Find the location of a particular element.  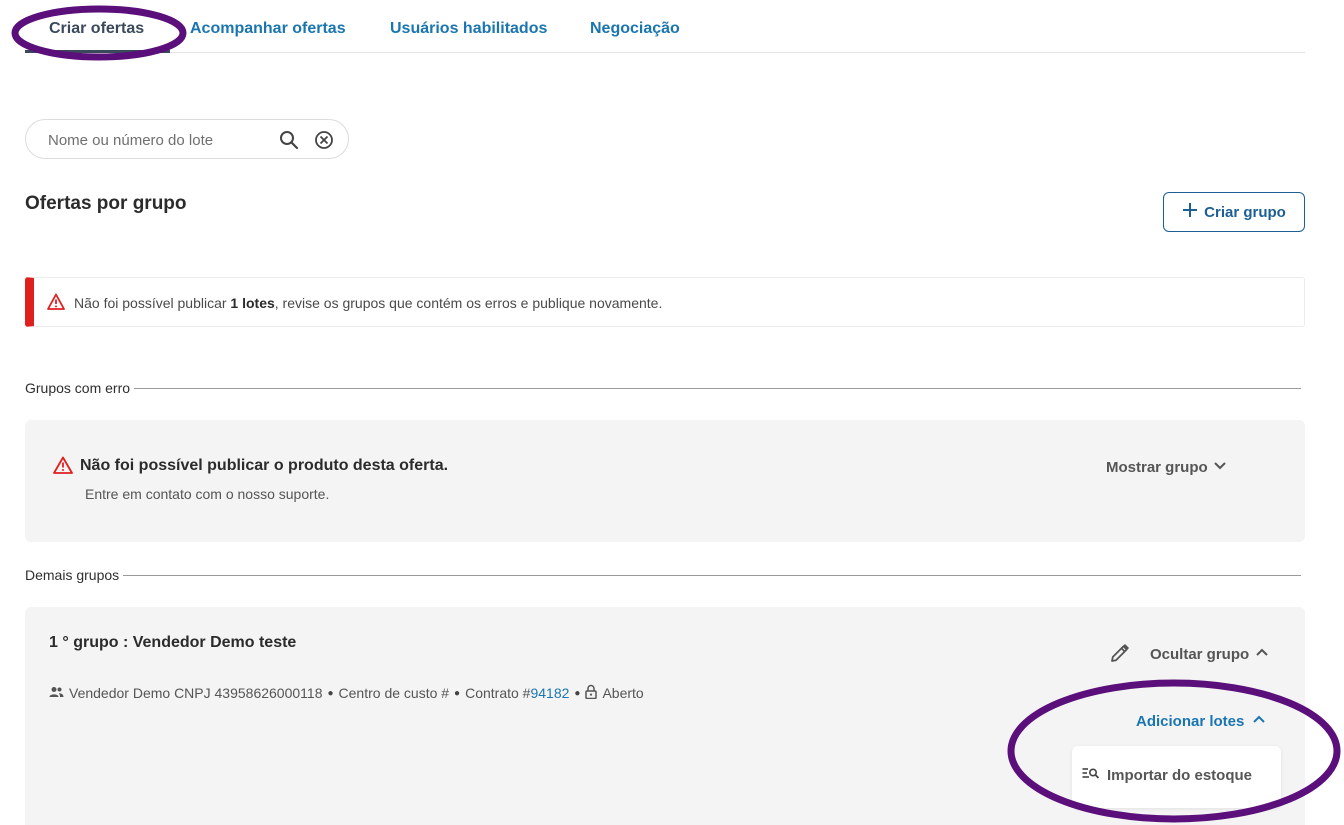

section-others-divider: Demais grupos is located at coordinates (663, 575).